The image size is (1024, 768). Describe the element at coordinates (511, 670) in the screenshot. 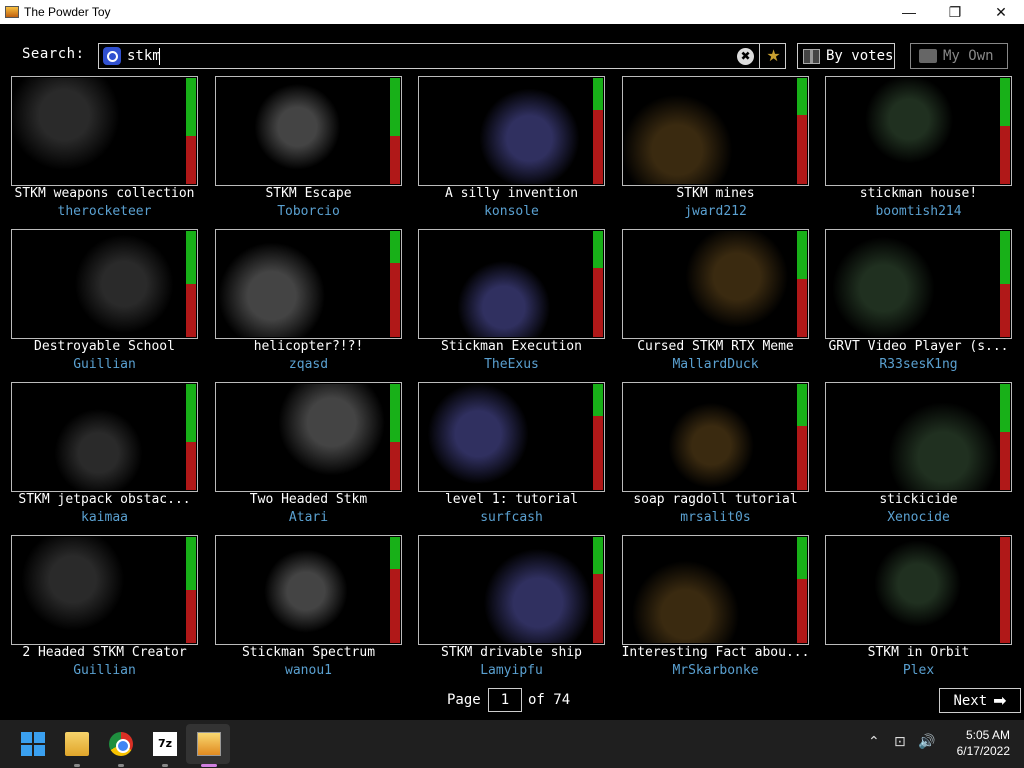

I see `save-author: Lamyipfu` at that location.